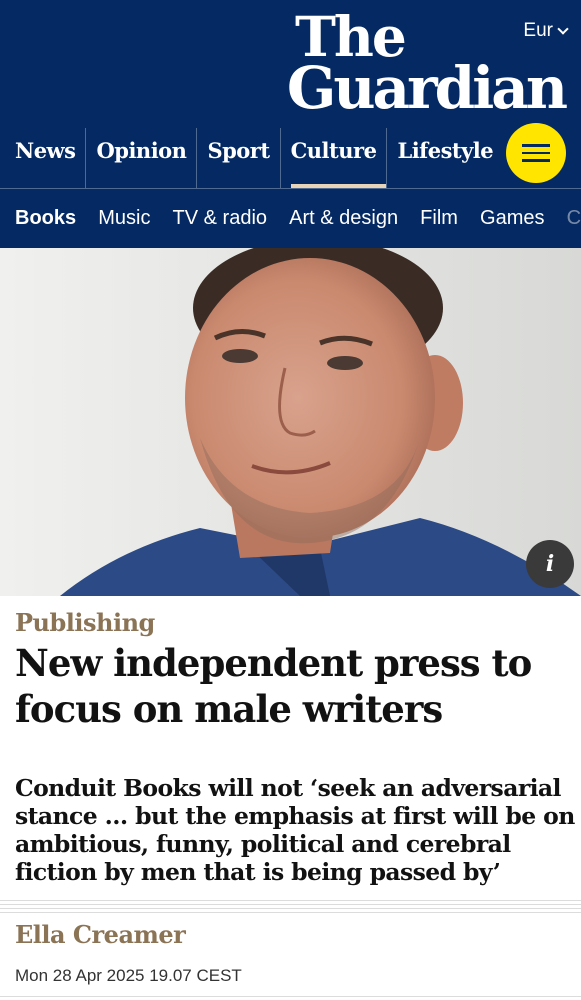 This screenshot has width=581, height=1000. I want to click on info-icon: i, so click(550, 564).